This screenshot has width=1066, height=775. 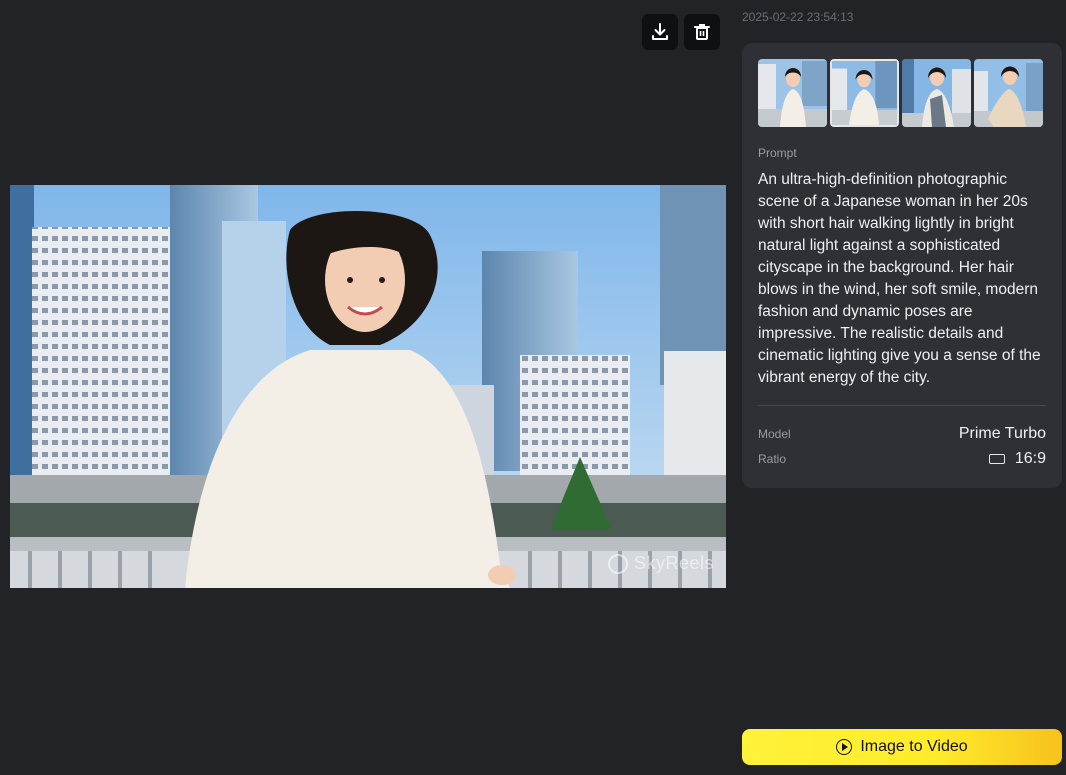 I want to click on delete-button, so click(x=702, y=32).